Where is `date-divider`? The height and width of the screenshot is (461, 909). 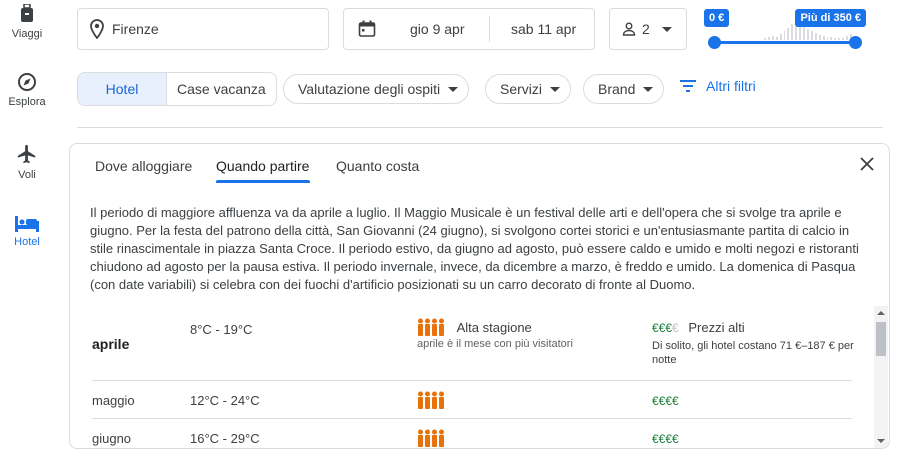 date-divider is located at coordinates (489, 29).